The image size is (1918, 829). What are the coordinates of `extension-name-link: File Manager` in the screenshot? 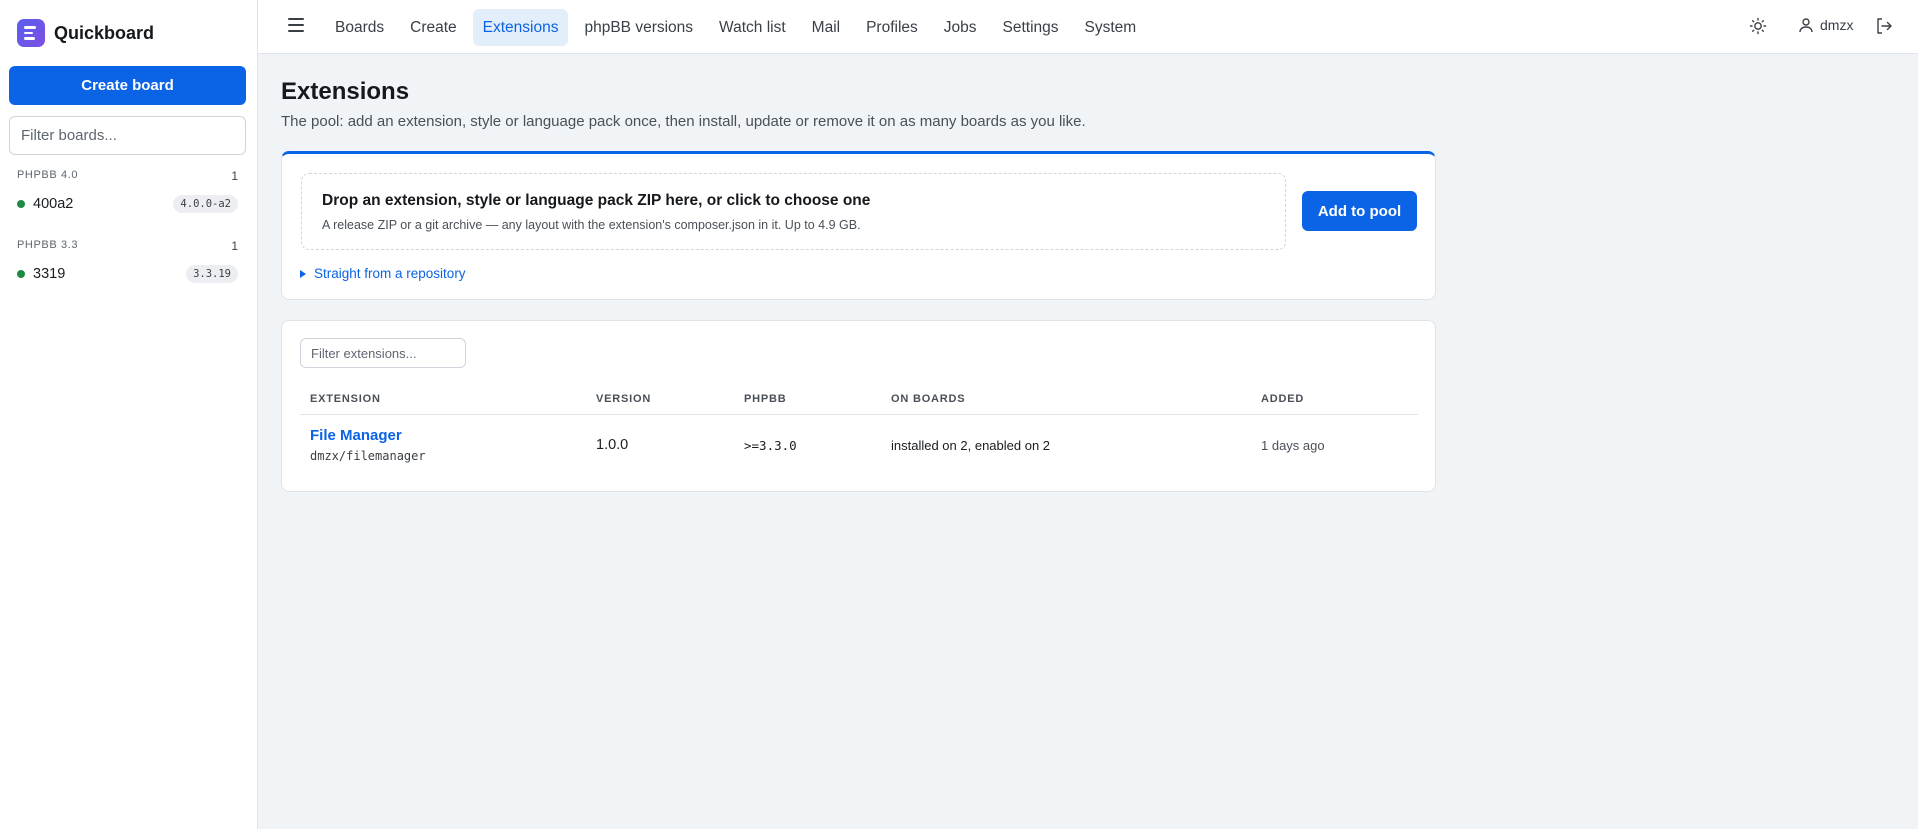 It's located at (356, 435).